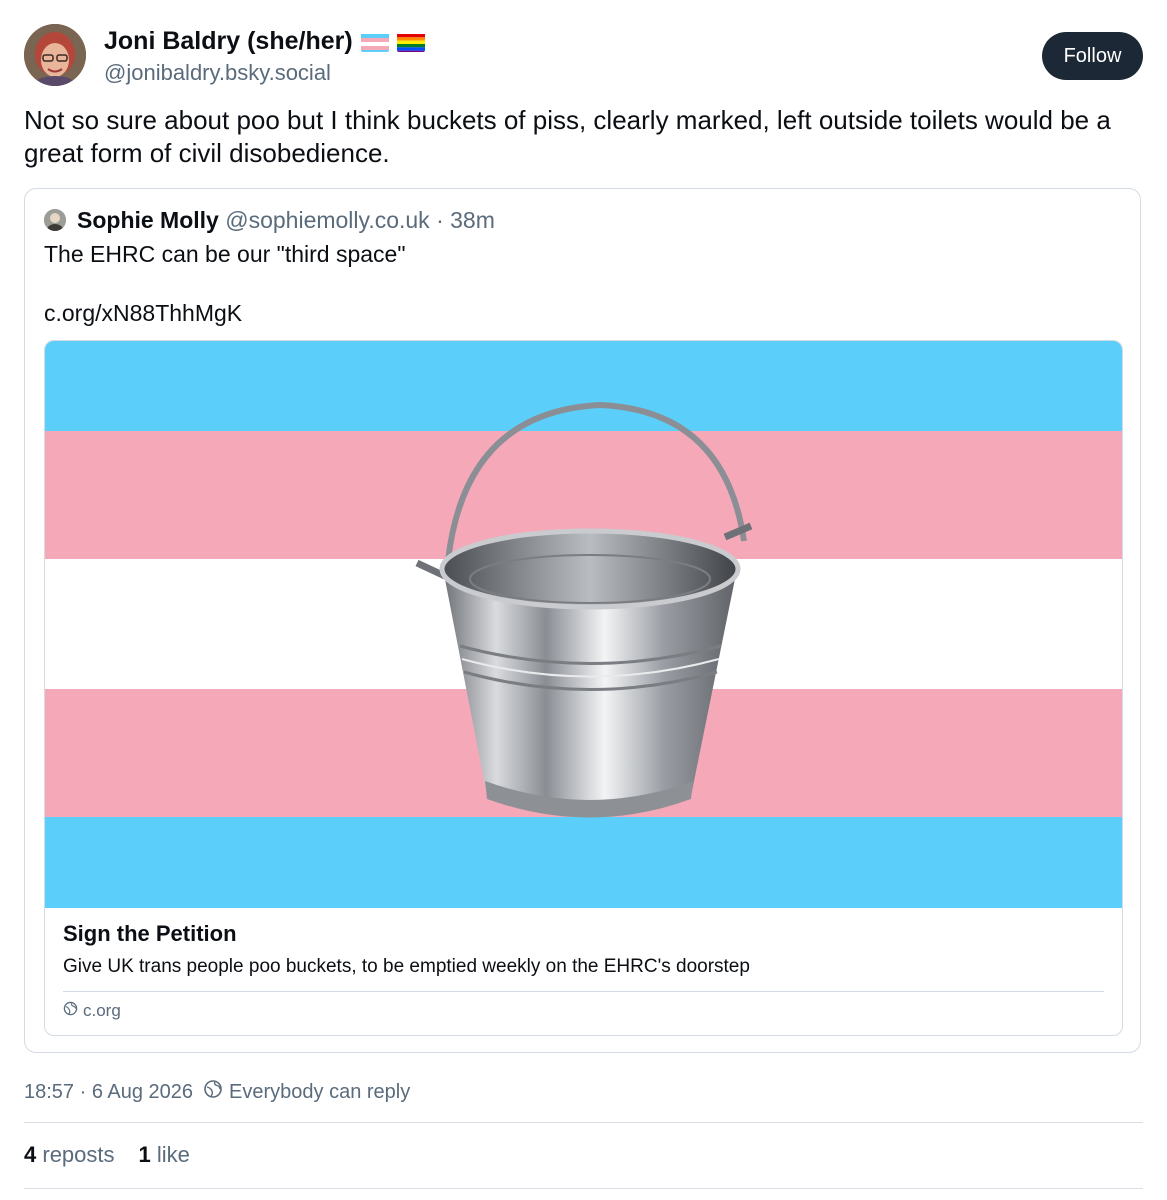 This screenshot has height=1200, width=1167. Describe the element at coordinates (583, 1122) in the screenshot. I see `meta-divider` at that location.